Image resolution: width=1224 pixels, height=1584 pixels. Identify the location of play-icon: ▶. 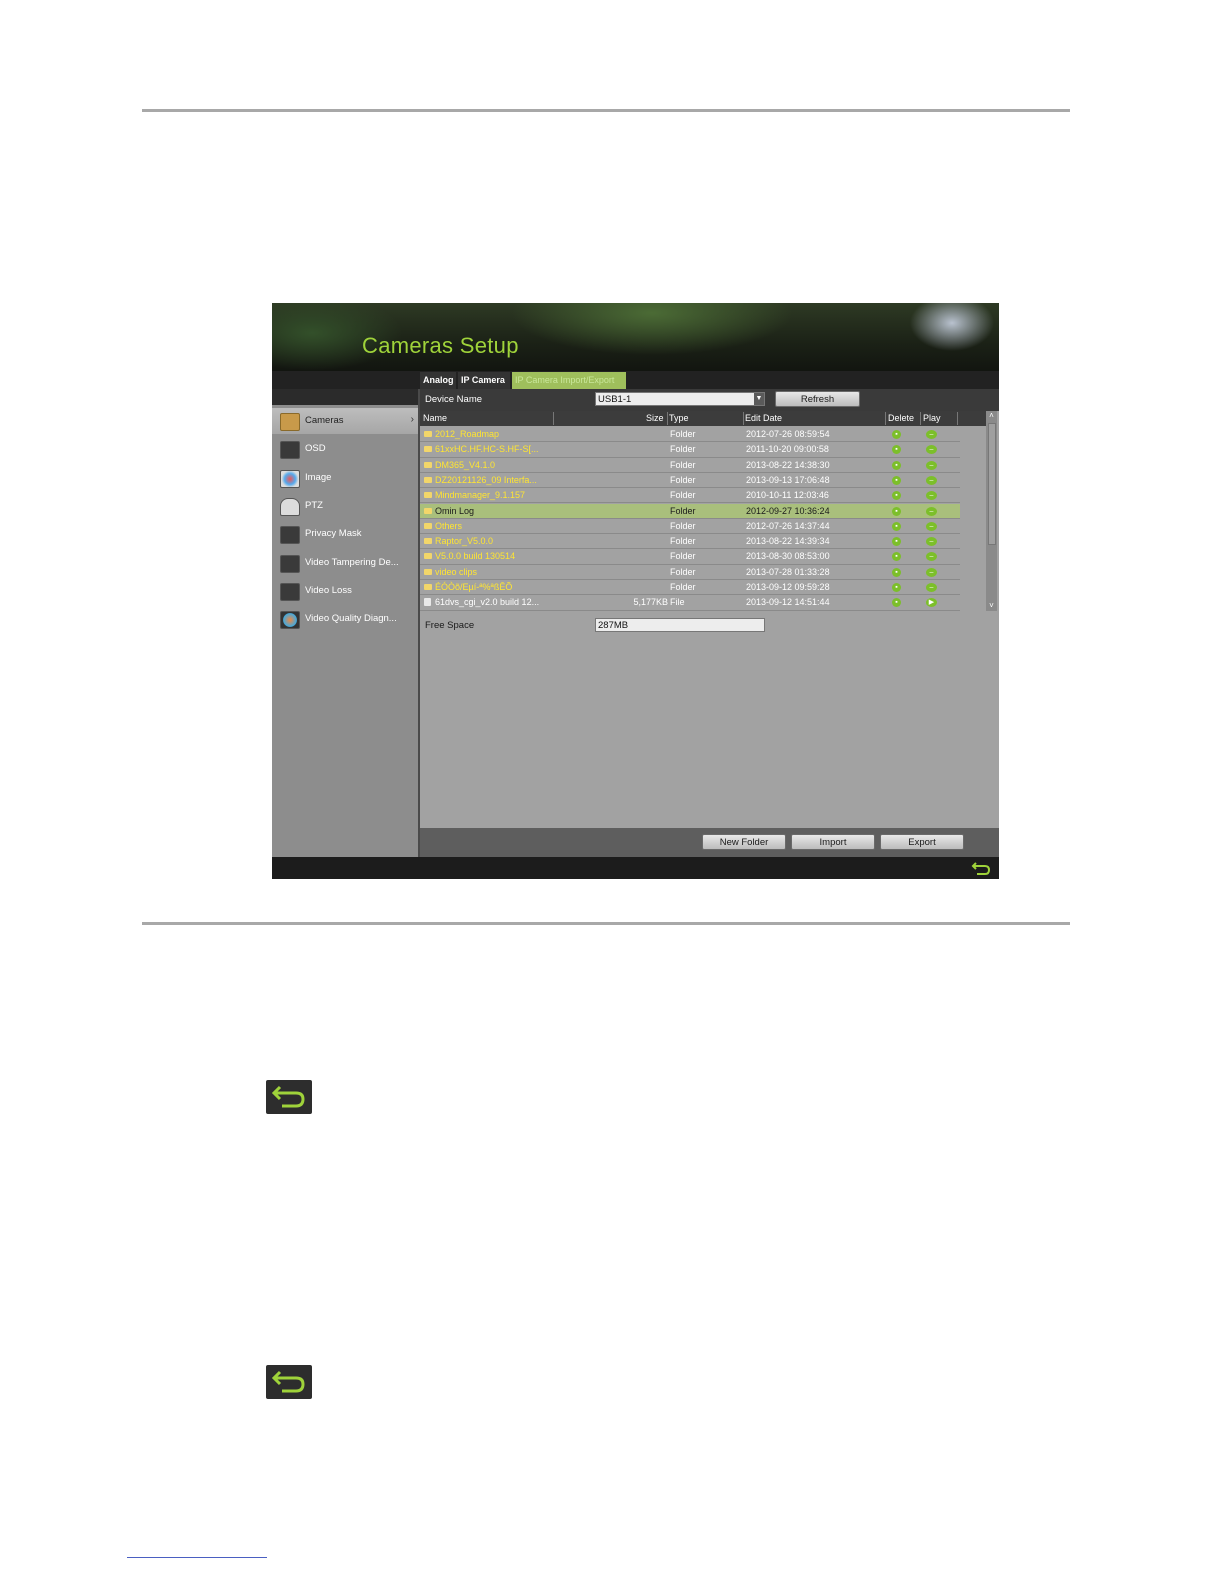
(931, 603).